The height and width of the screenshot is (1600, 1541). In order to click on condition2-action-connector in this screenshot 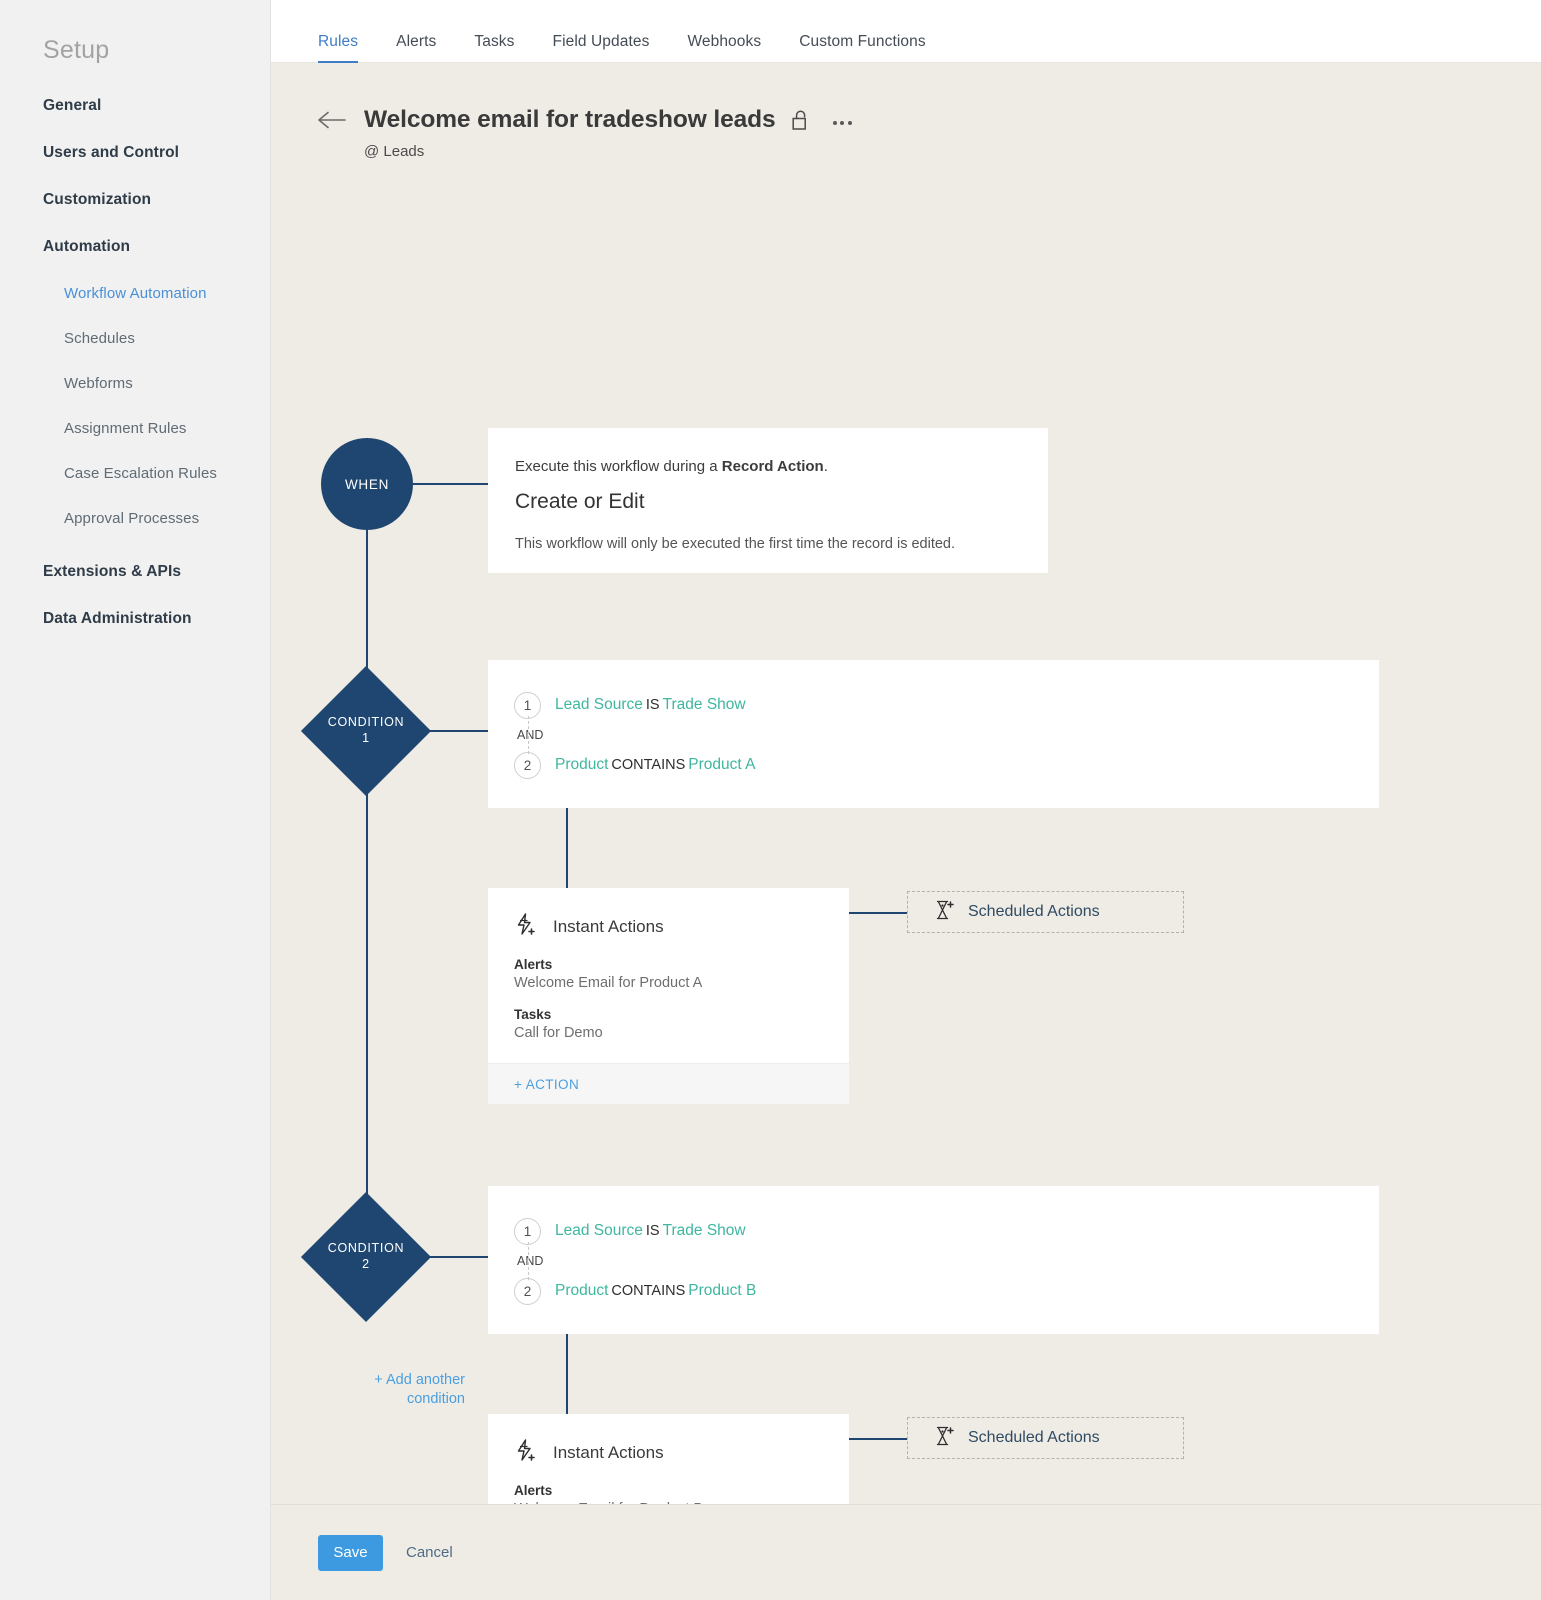, I will do `click(567, 1374)`.